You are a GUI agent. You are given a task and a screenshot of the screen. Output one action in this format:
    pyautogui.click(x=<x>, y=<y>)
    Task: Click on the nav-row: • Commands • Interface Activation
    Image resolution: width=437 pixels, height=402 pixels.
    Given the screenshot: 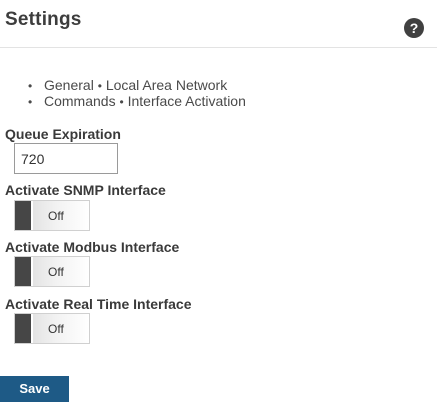 What is the action you would take?
    pyautogui.click(x=137, y=102)
    